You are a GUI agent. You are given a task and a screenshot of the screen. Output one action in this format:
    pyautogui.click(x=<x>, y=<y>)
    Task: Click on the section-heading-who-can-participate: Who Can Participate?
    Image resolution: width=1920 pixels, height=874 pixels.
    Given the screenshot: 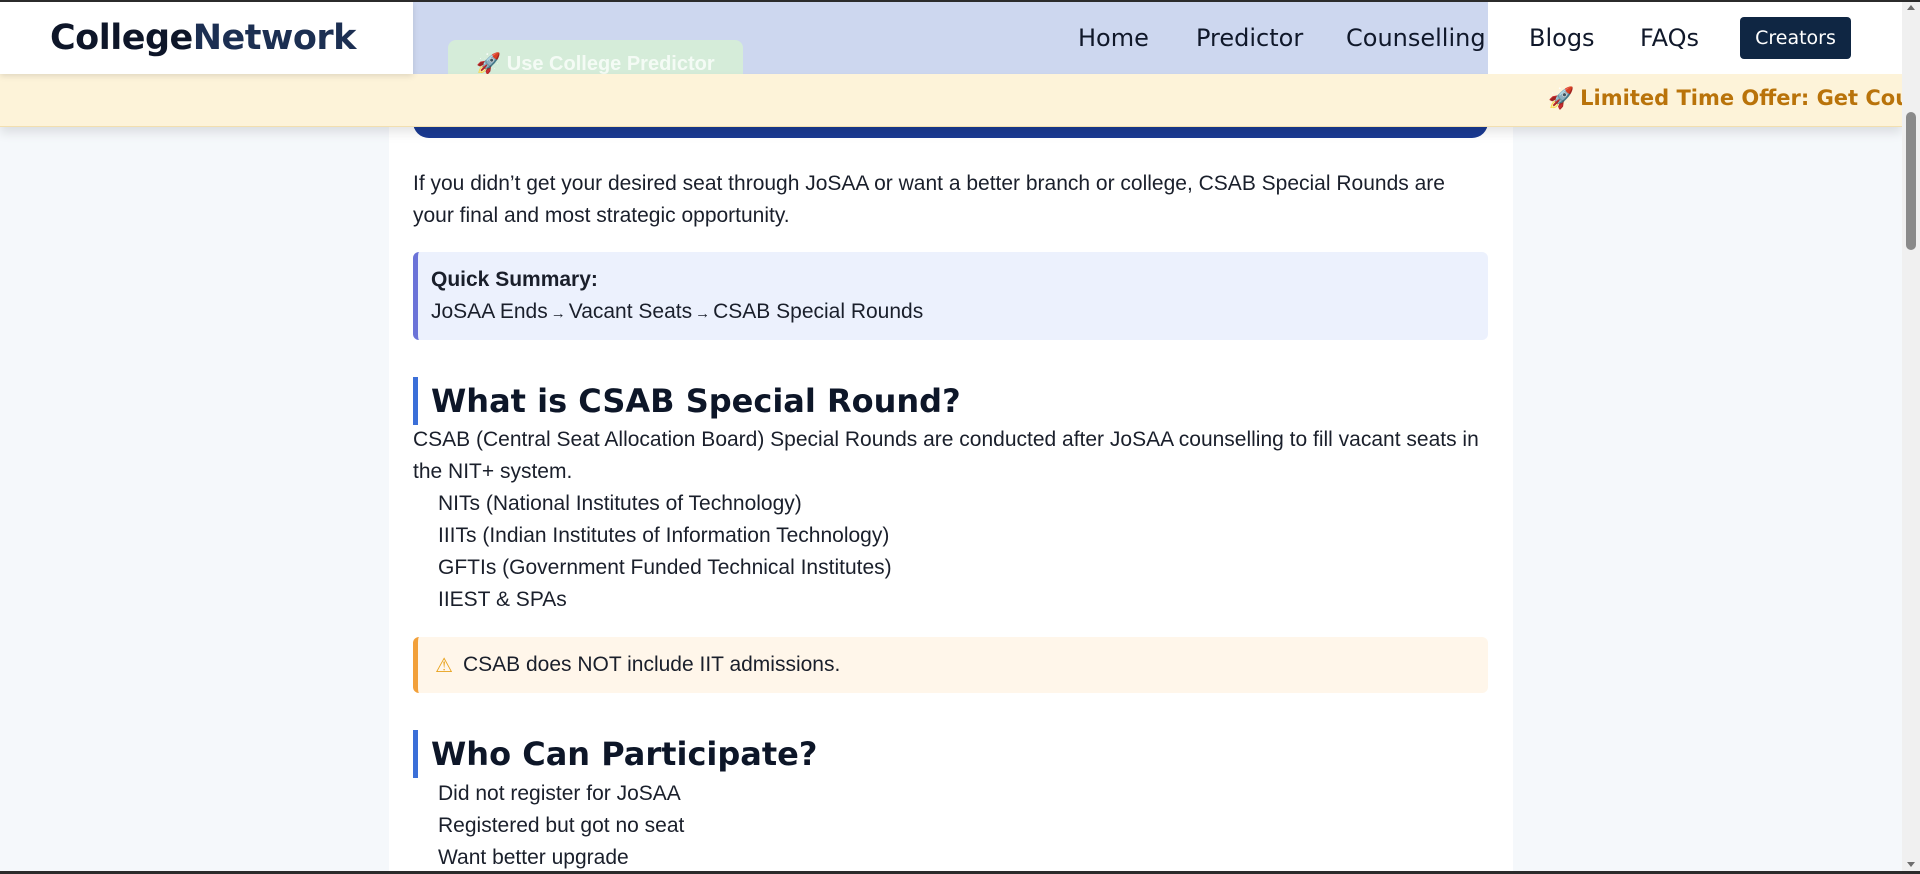 What is the action you would take?
    pyautogui.click(x=615, y=754)
    